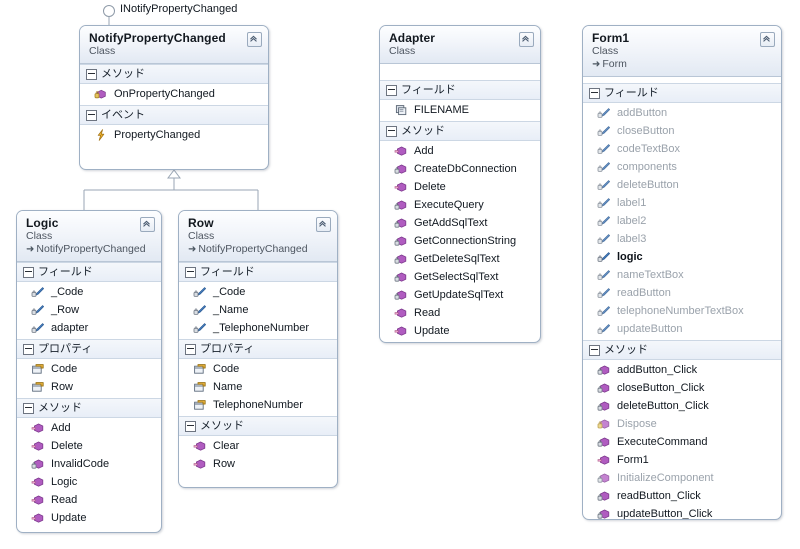 The height and width of the screenshot is (549, 800). I want to click on member-row: updateButton_Click, so click(682, 512).